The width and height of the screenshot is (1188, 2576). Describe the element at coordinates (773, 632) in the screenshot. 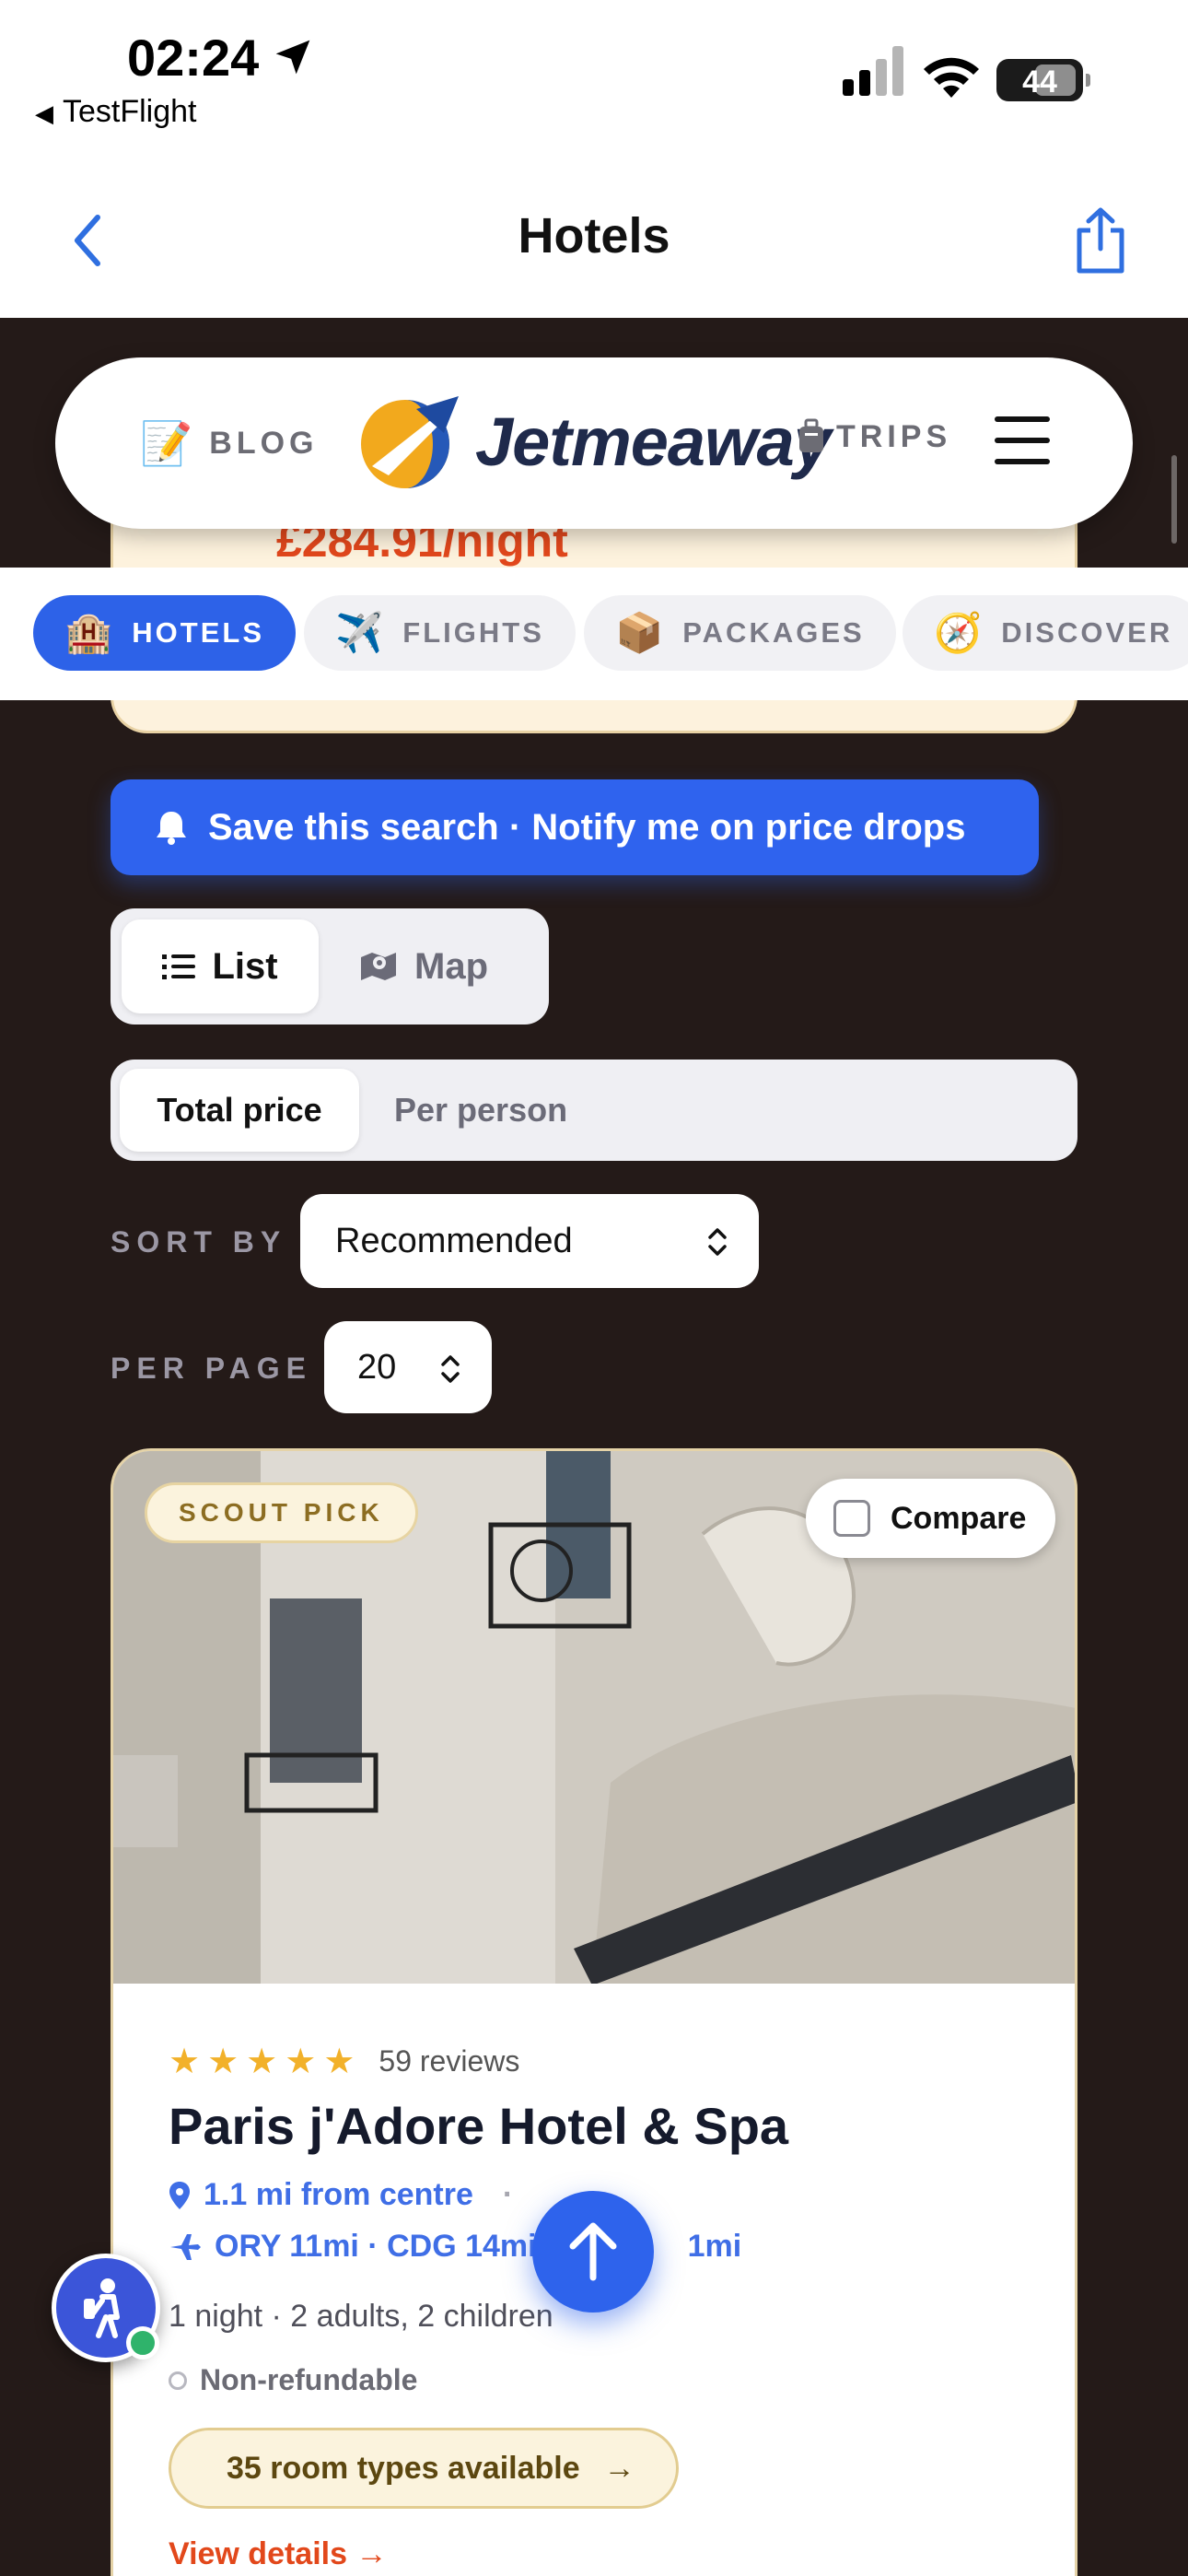

I see `tab-packages-label: PACKAGES` at that location.